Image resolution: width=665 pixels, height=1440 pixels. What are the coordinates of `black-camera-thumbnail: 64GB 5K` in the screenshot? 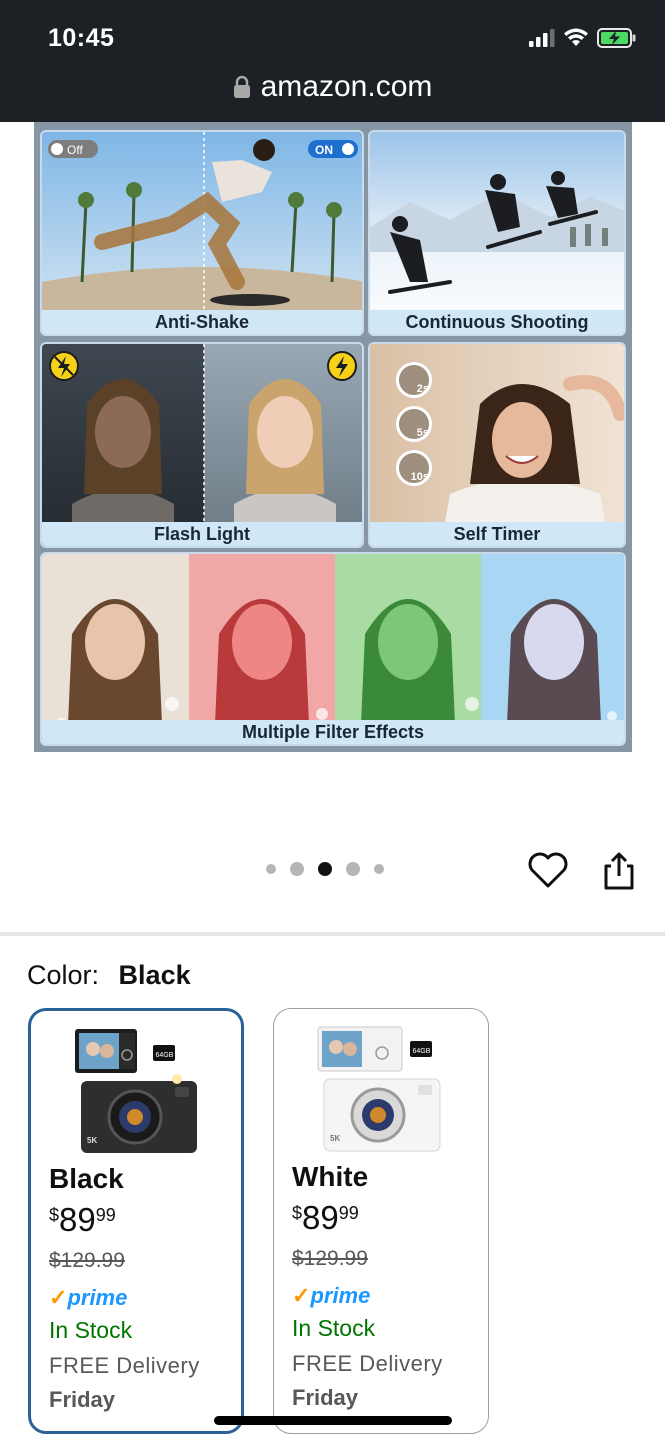 It's located at (136, 1091).